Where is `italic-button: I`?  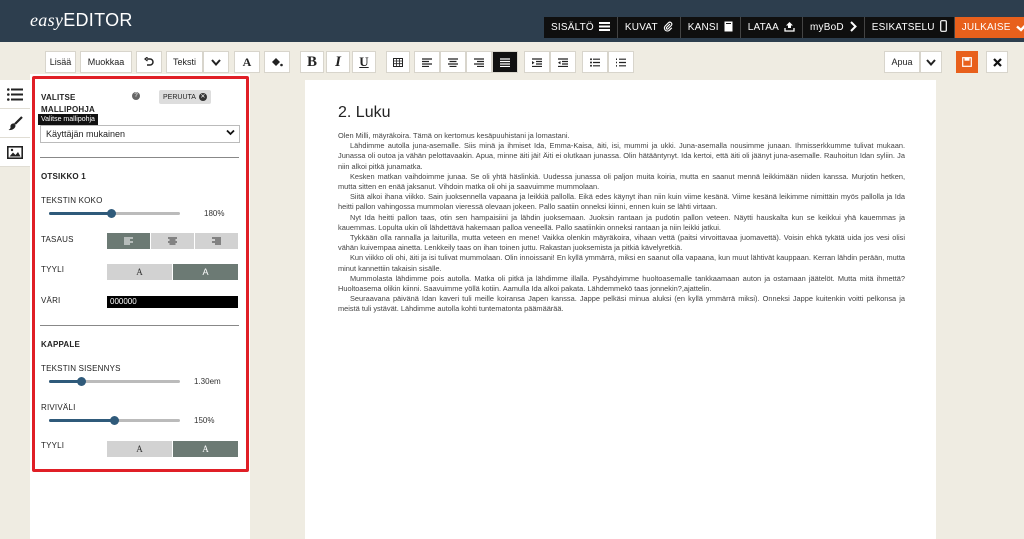
italic-button: I is located at coordinates (338, 62).